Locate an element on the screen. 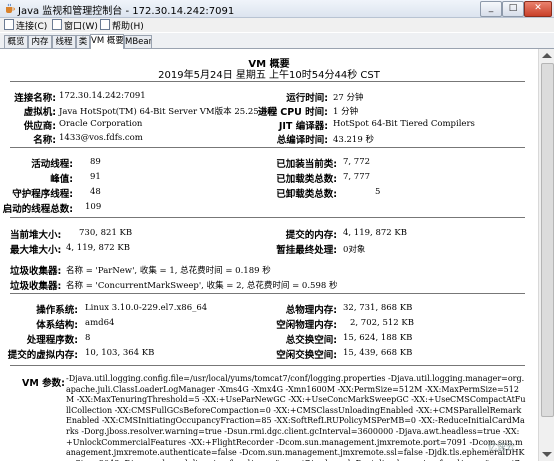  label-architecture: 体系结构: is located at coordinates (57, 325).